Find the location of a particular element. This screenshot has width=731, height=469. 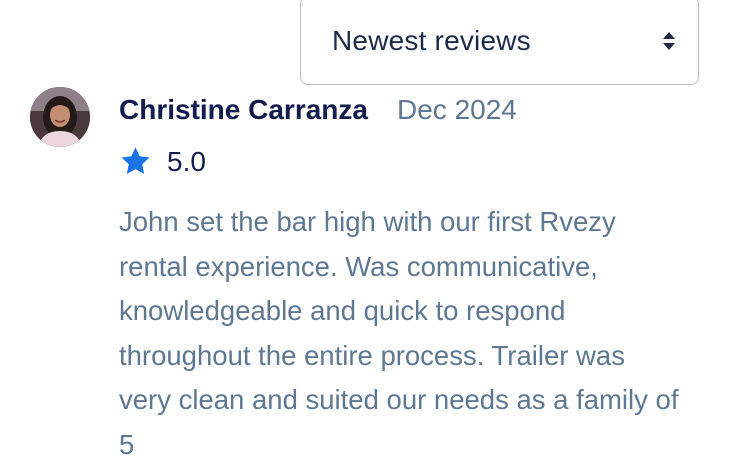

avatar-photo is located at coordinates (60, 117).